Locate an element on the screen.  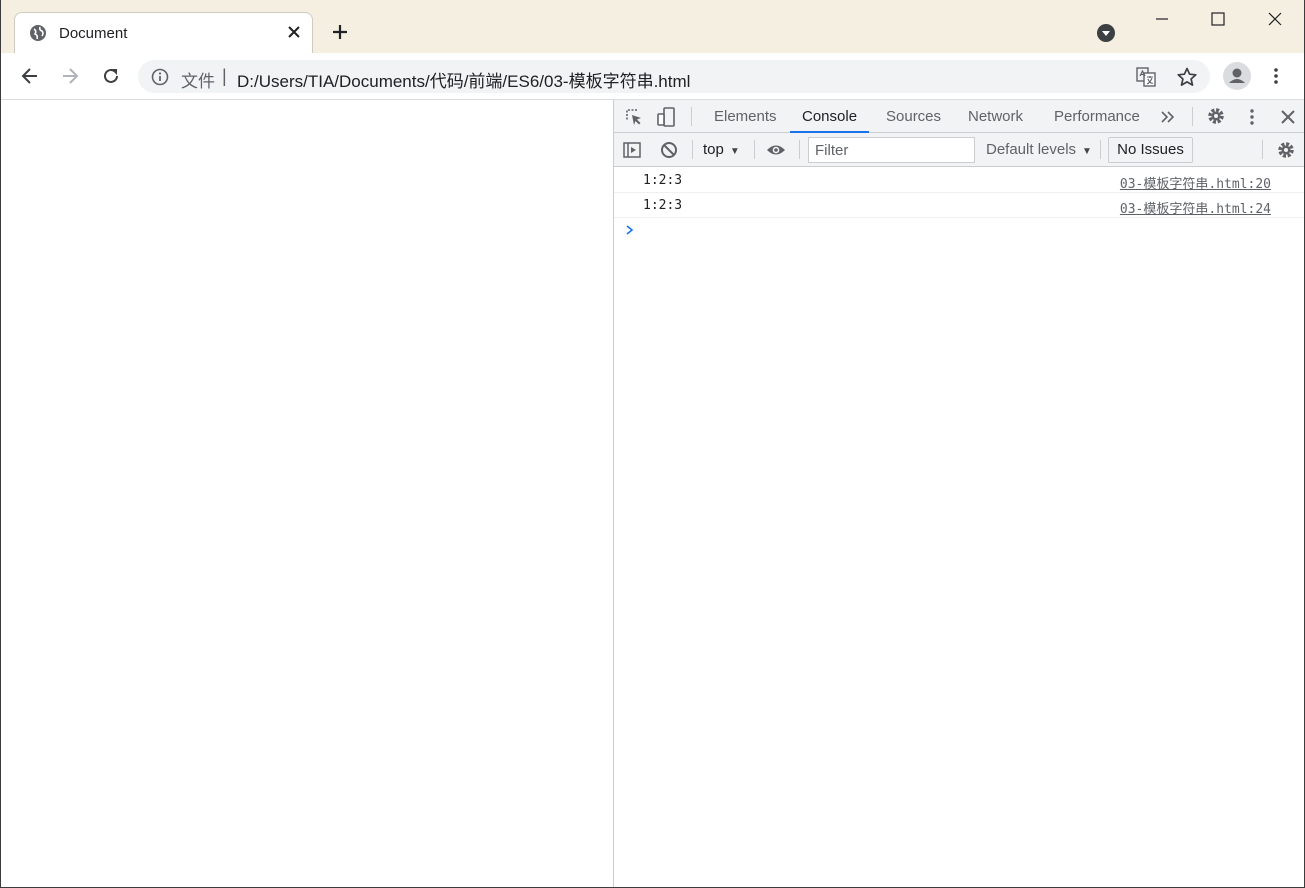
avatar is located at coordinates (1237, 76).